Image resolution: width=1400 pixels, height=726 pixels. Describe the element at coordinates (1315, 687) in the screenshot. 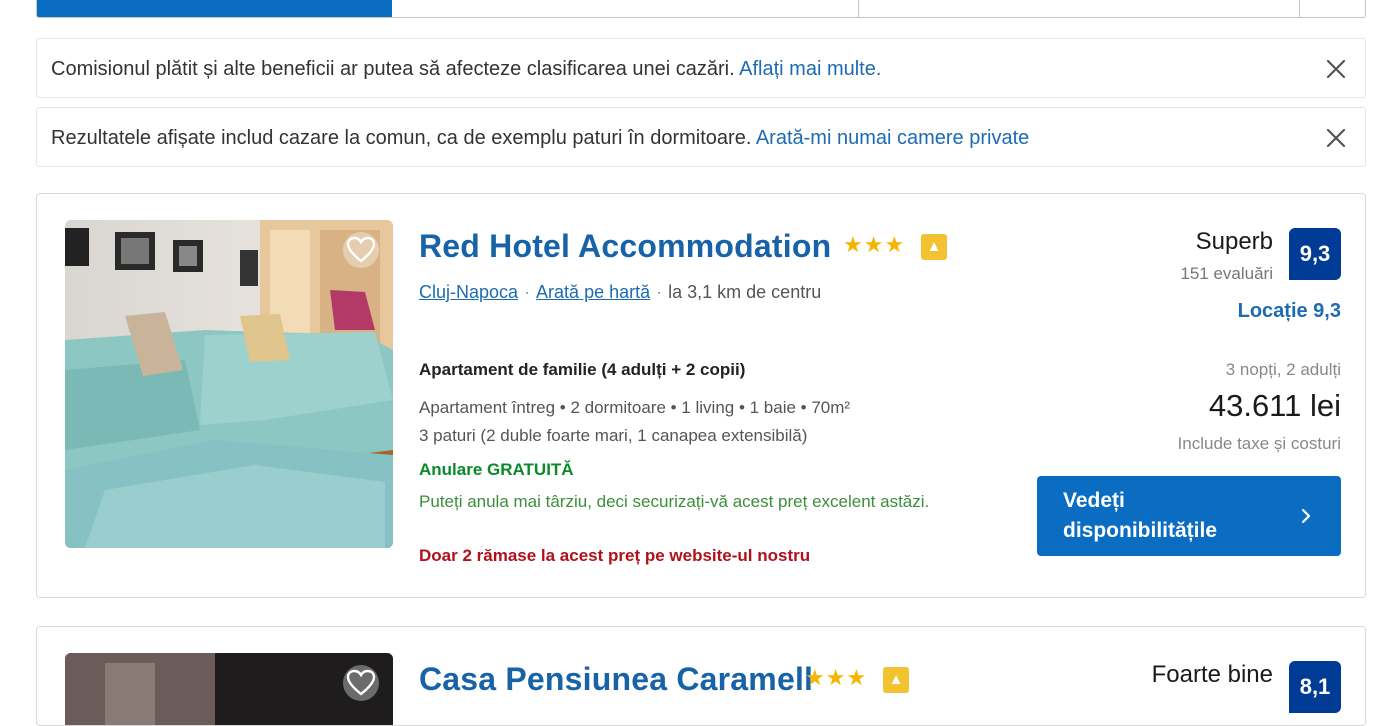

I see `review-score-badge: 8,1` at that location.